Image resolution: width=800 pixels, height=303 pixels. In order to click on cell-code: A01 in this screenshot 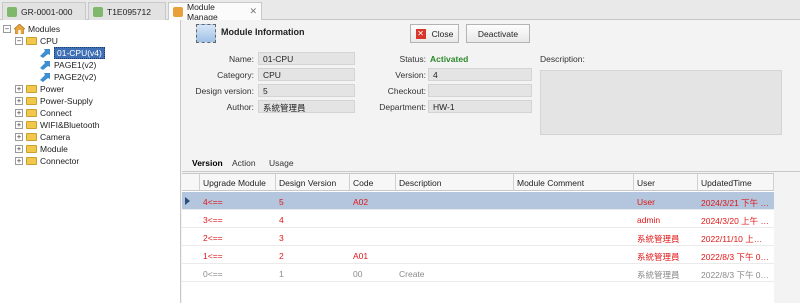, I will do `click(361, 256)`.